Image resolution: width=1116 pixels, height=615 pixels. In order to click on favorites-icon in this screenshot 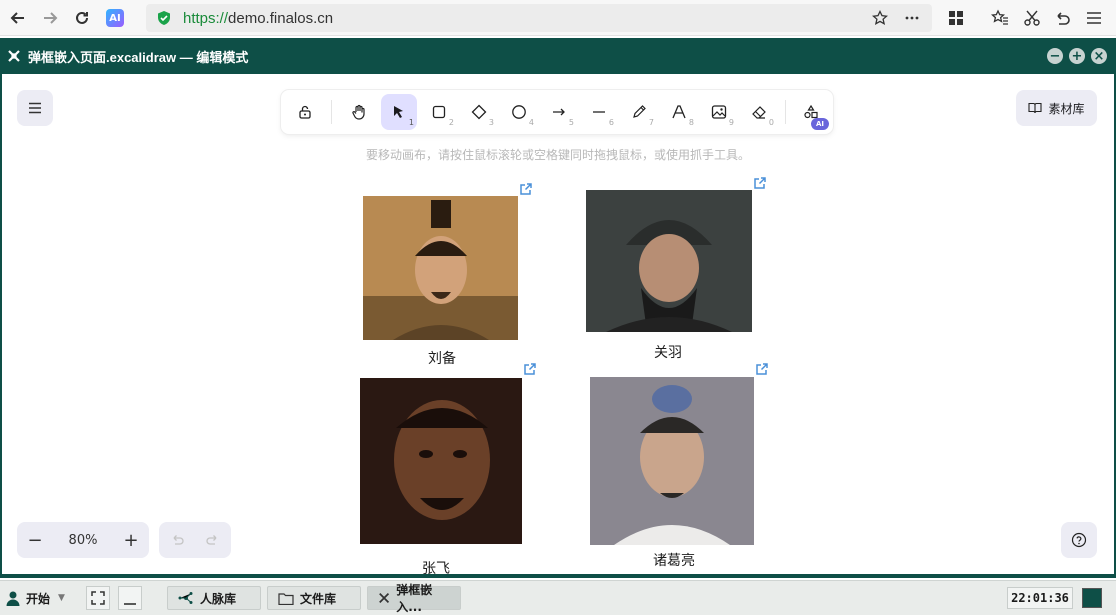, I will do `click(1000, 18)`.